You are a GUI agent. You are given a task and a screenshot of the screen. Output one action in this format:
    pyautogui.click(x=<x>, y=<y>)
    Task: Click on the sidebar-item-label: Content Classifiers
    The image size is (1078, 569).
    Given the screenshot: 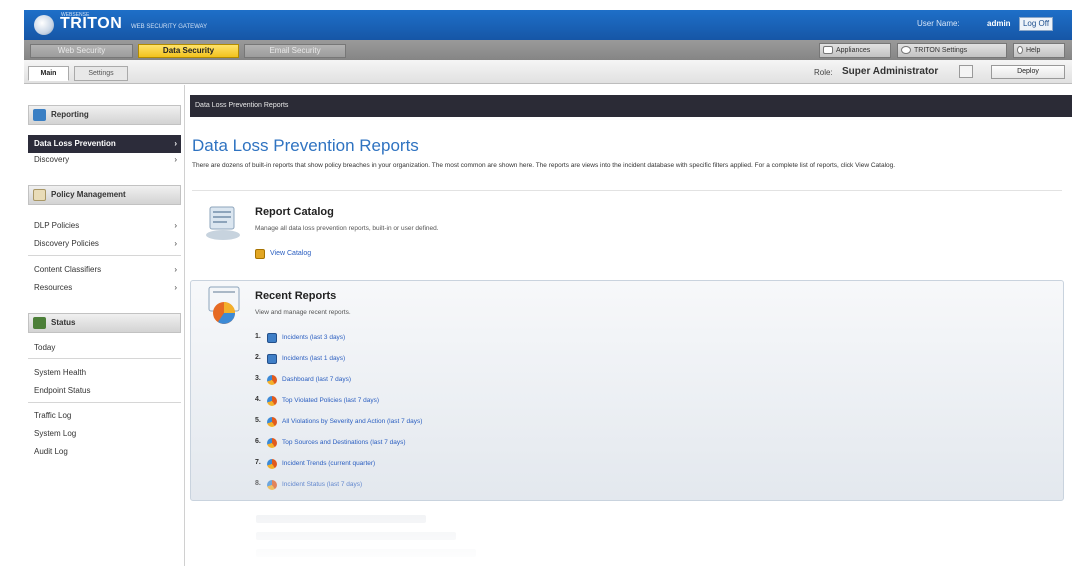 What is the action you would take?
    pyautogui.click(x=68, y=269)
    